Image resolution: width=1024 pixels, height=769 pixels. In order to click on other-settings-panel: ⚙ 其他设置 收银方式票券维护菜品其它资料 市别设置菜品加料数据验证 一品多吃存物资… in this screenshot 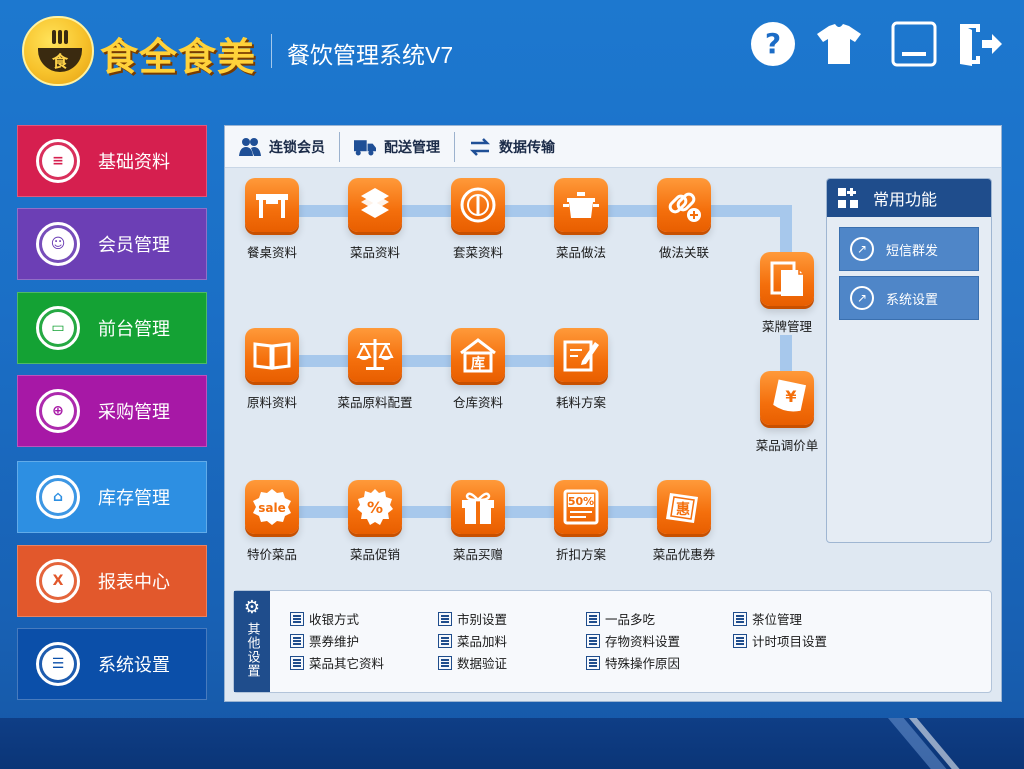, I will do `click(612, 641)`.